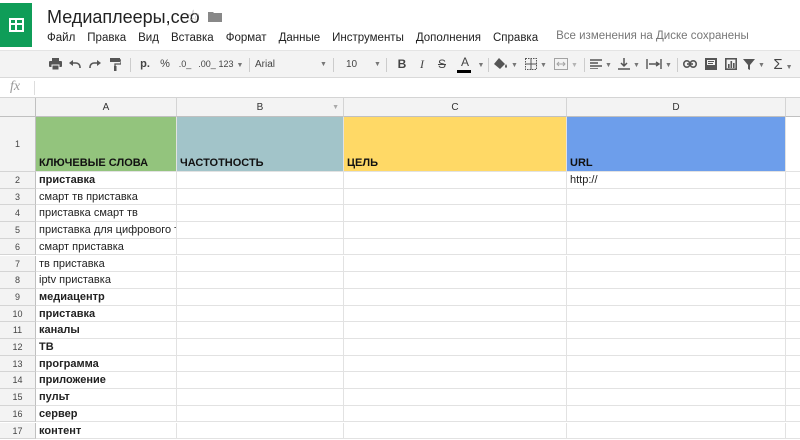 The width and height of the screenshot is (800, 440). What do you see at coordinates (106, 364) in the screenshot?
I see `cell-a: программа` at bounding box center [106, 364].